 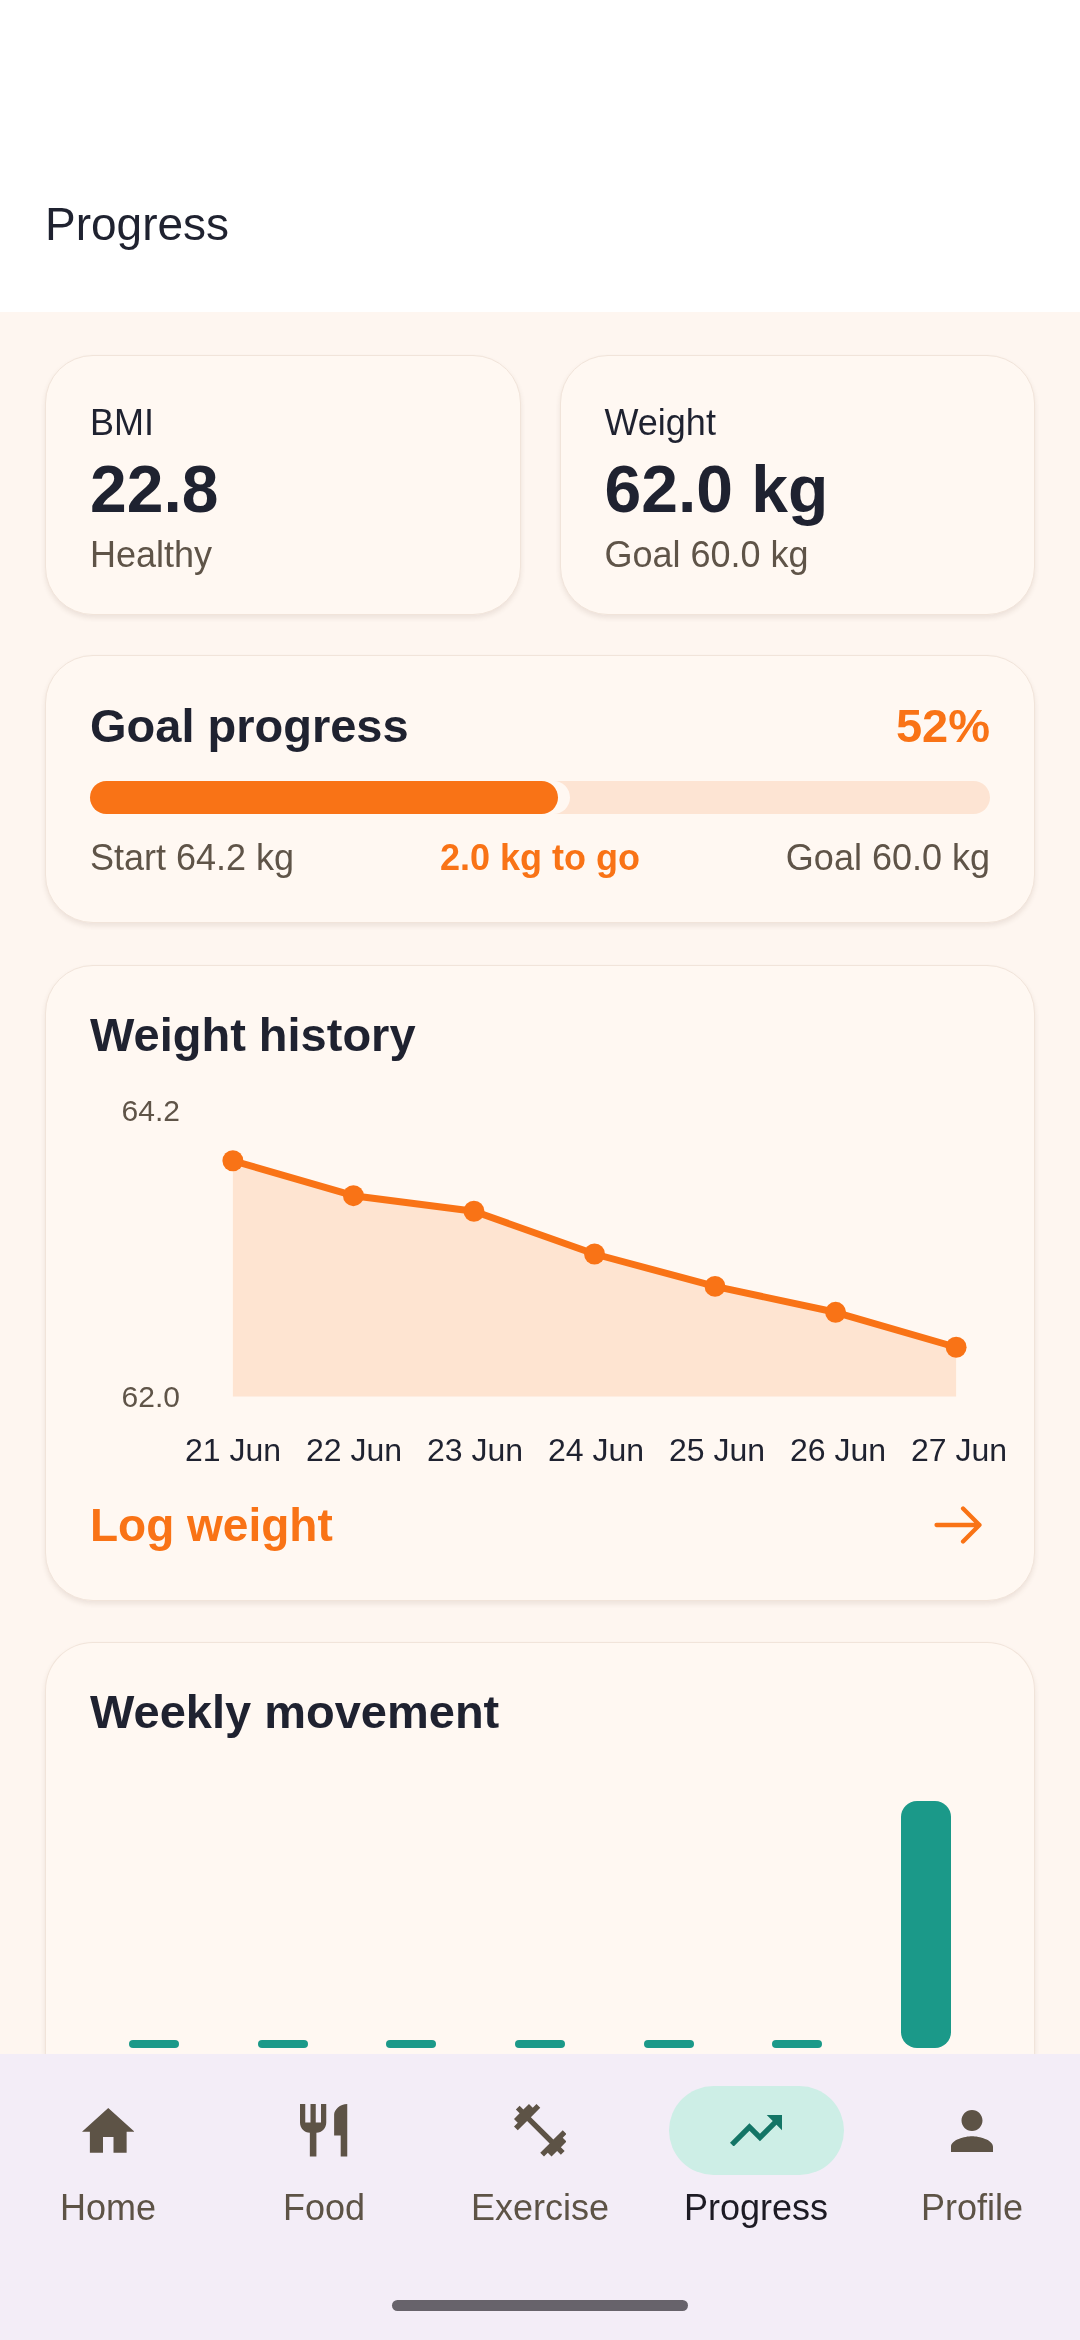 I want to click on y-axis-label: 62.0, so click(x=150, y=1397).